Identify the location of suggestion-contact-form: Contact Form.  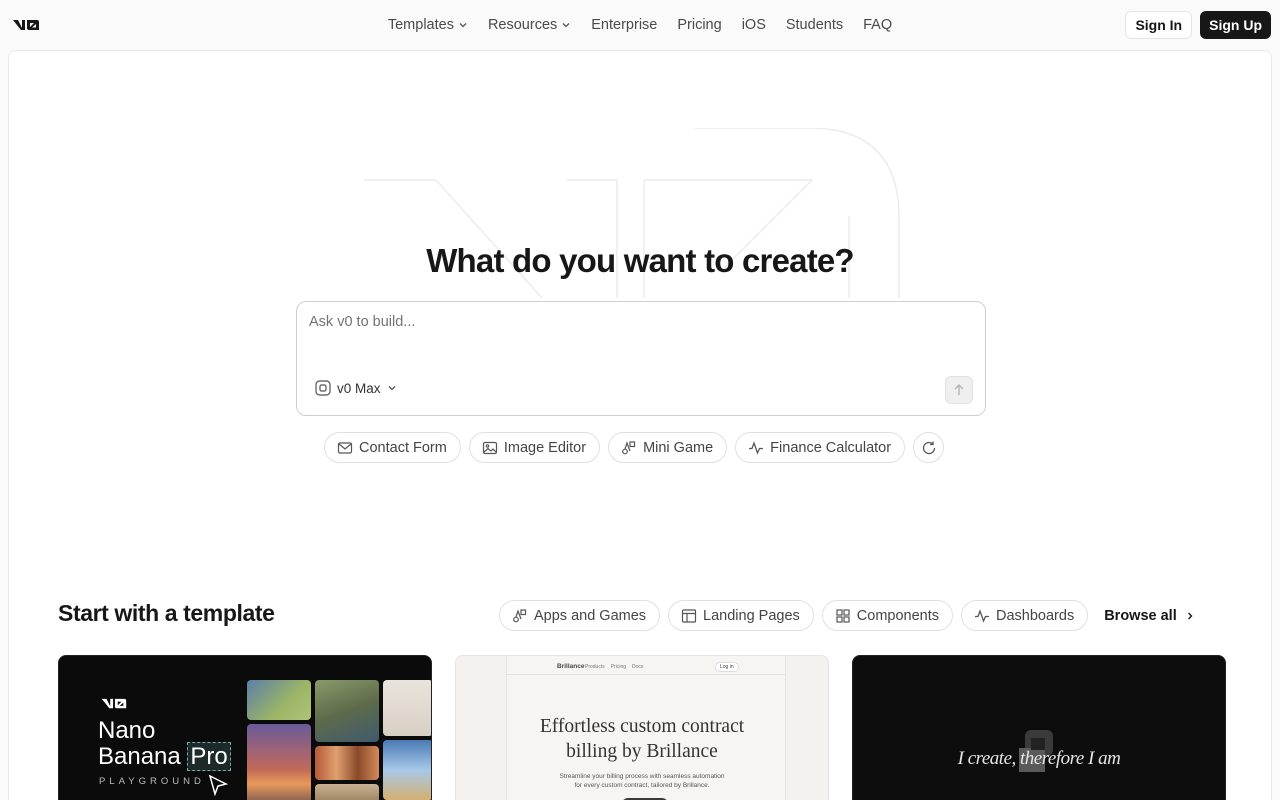
(392, 447).